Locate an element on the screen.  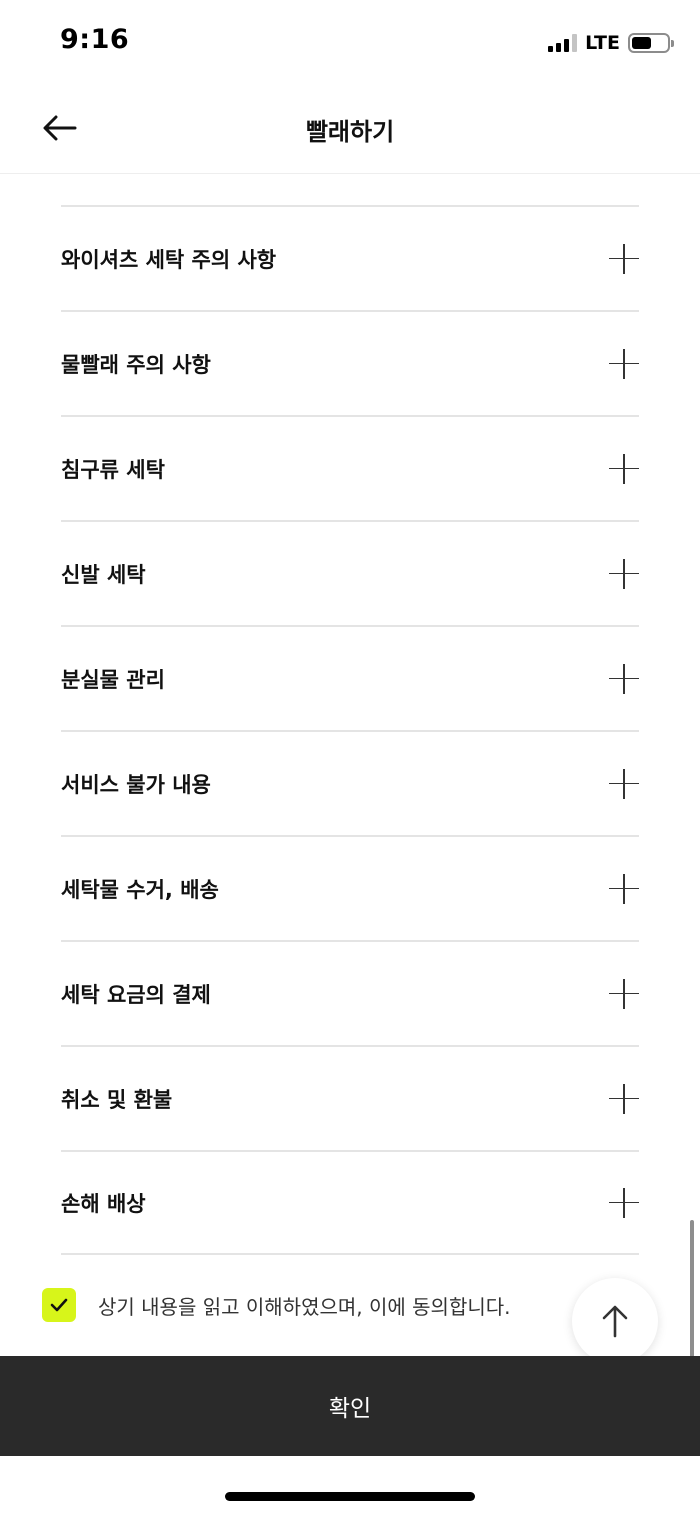
section-item-lost-items: 분실물 관리 is located at coordinates (350, 677).